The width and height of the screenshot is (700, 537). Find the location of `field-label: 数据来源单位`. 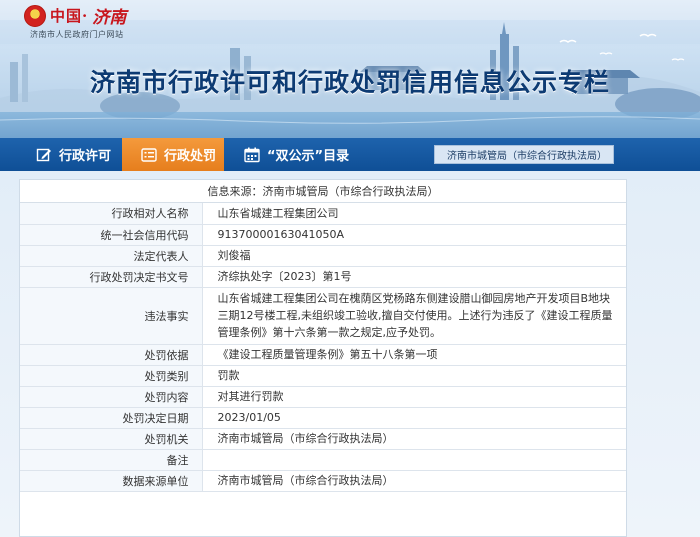

field-label: 数据来源单位 is located at coordinates (111, 481).